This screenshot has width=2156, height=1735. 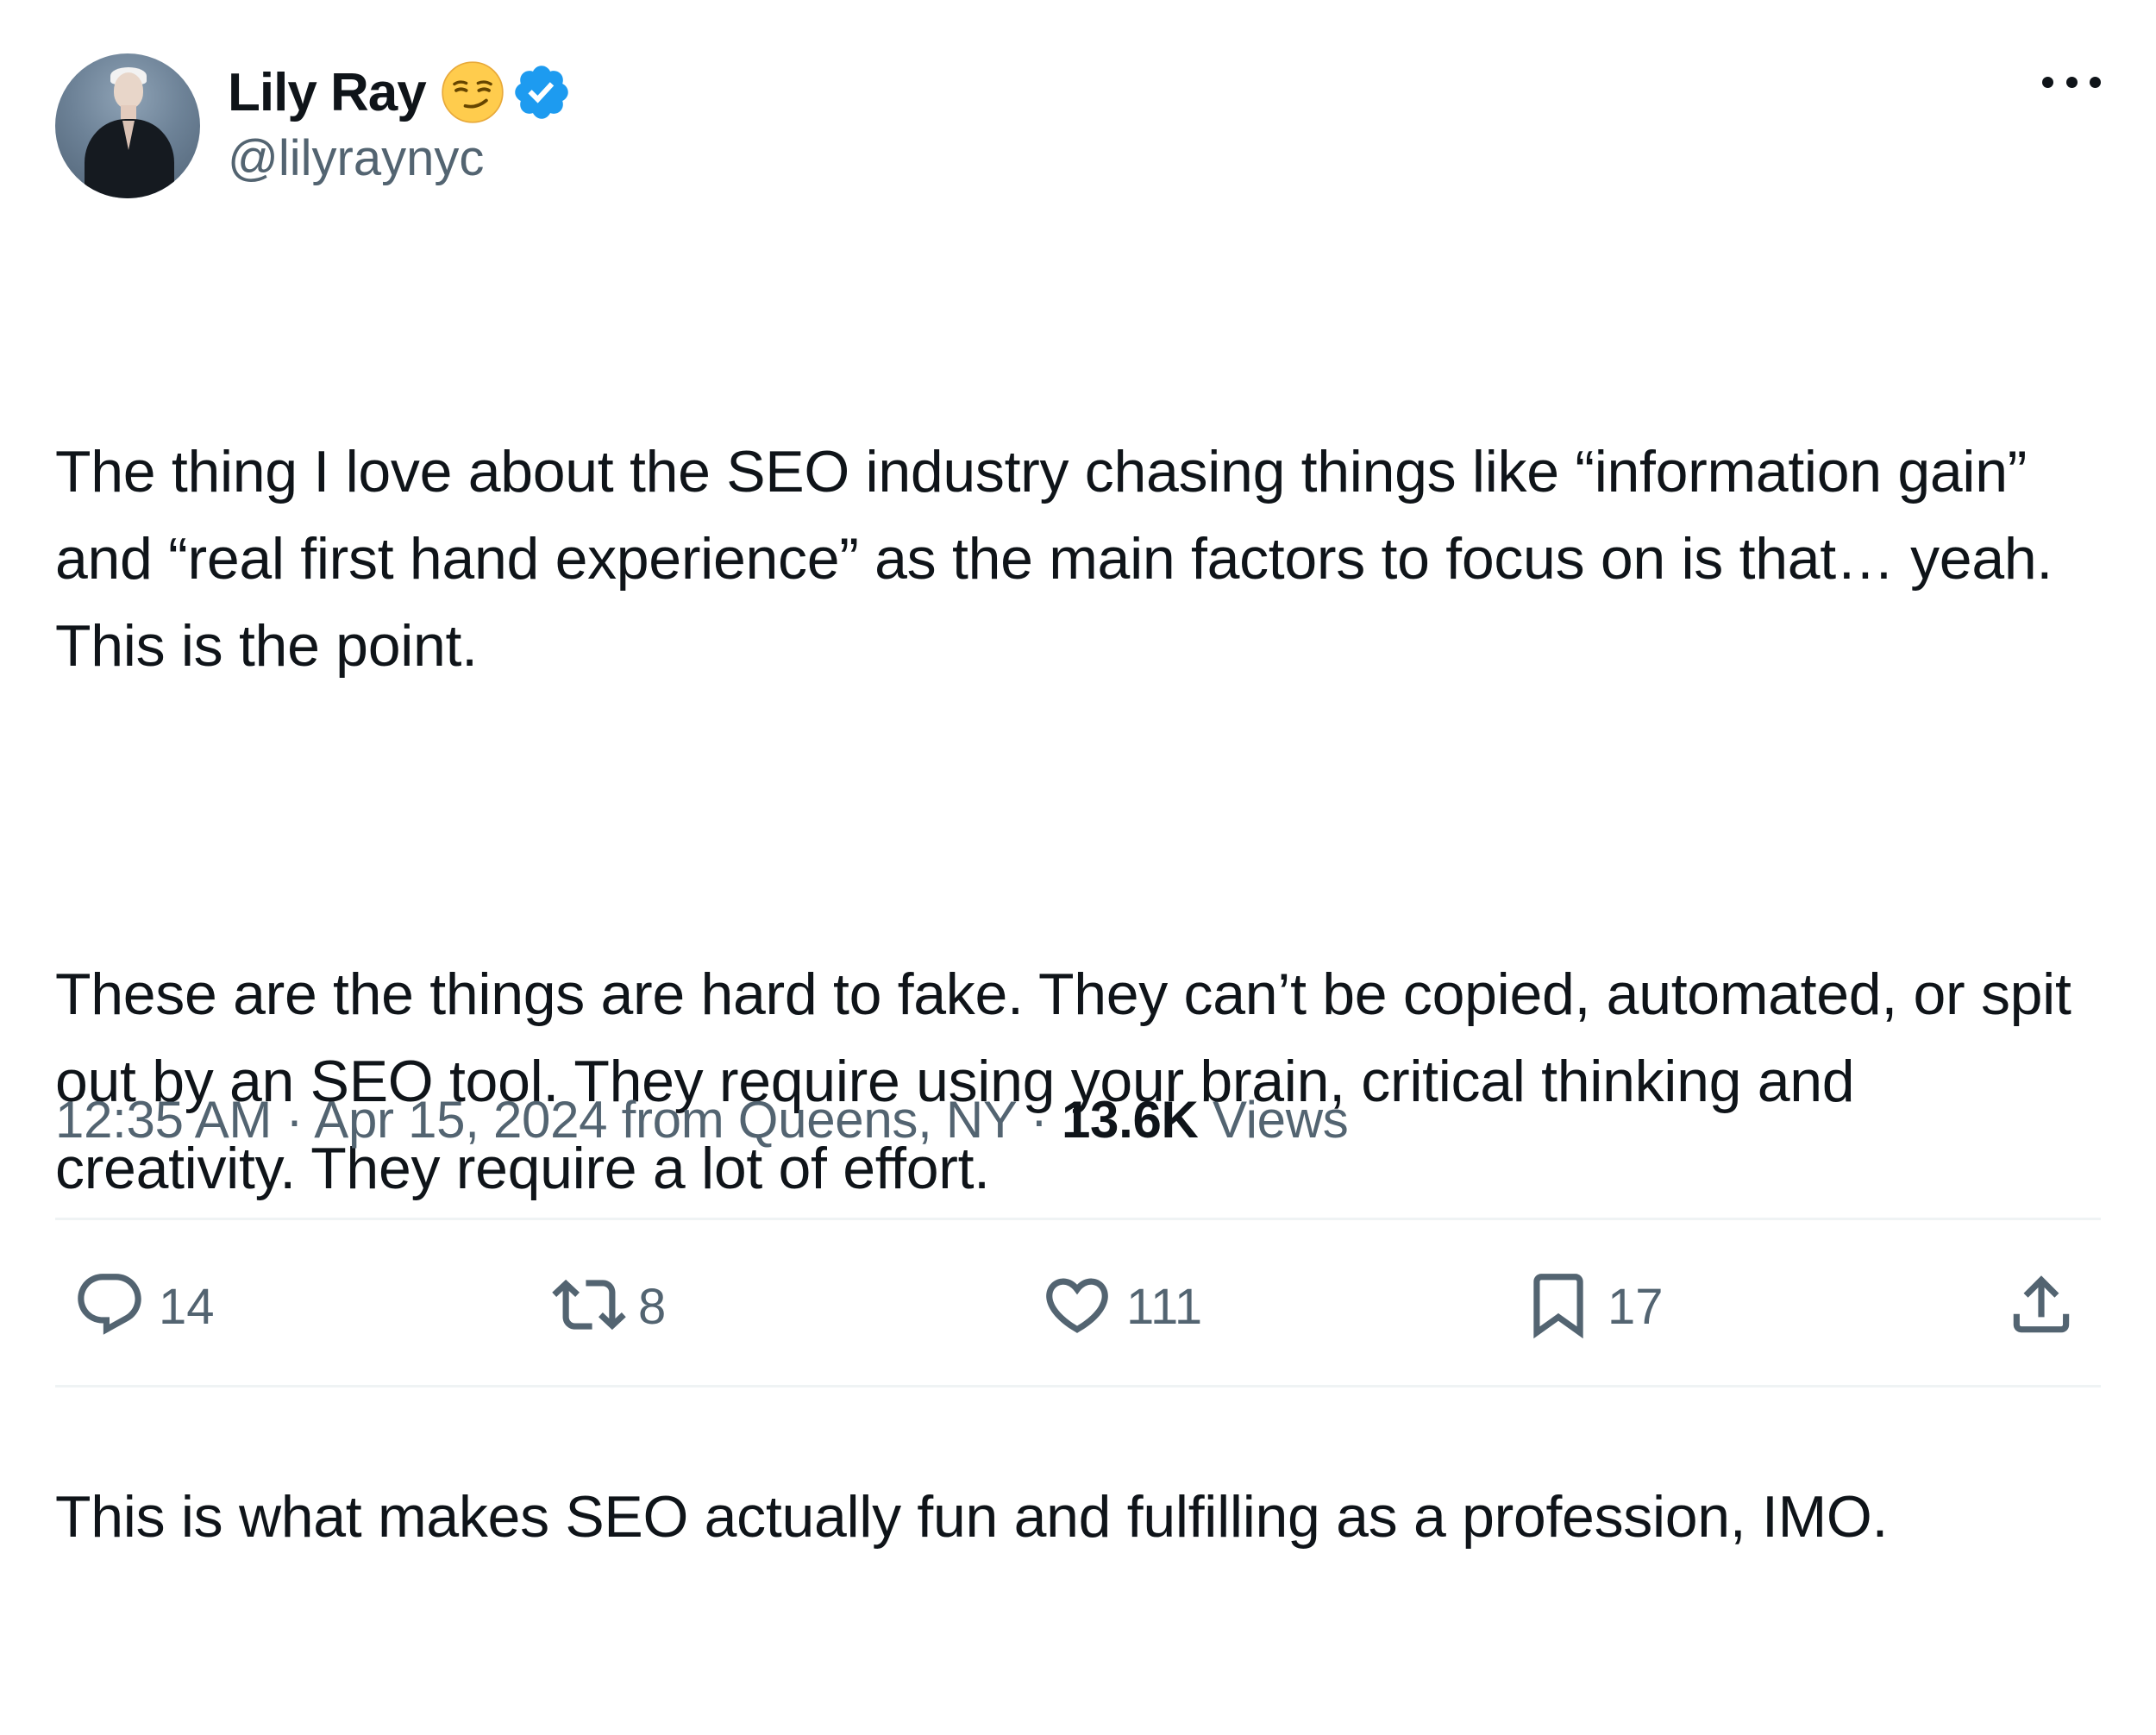 I want to click on retweet-button: 8, so click(x=609, y=1306).